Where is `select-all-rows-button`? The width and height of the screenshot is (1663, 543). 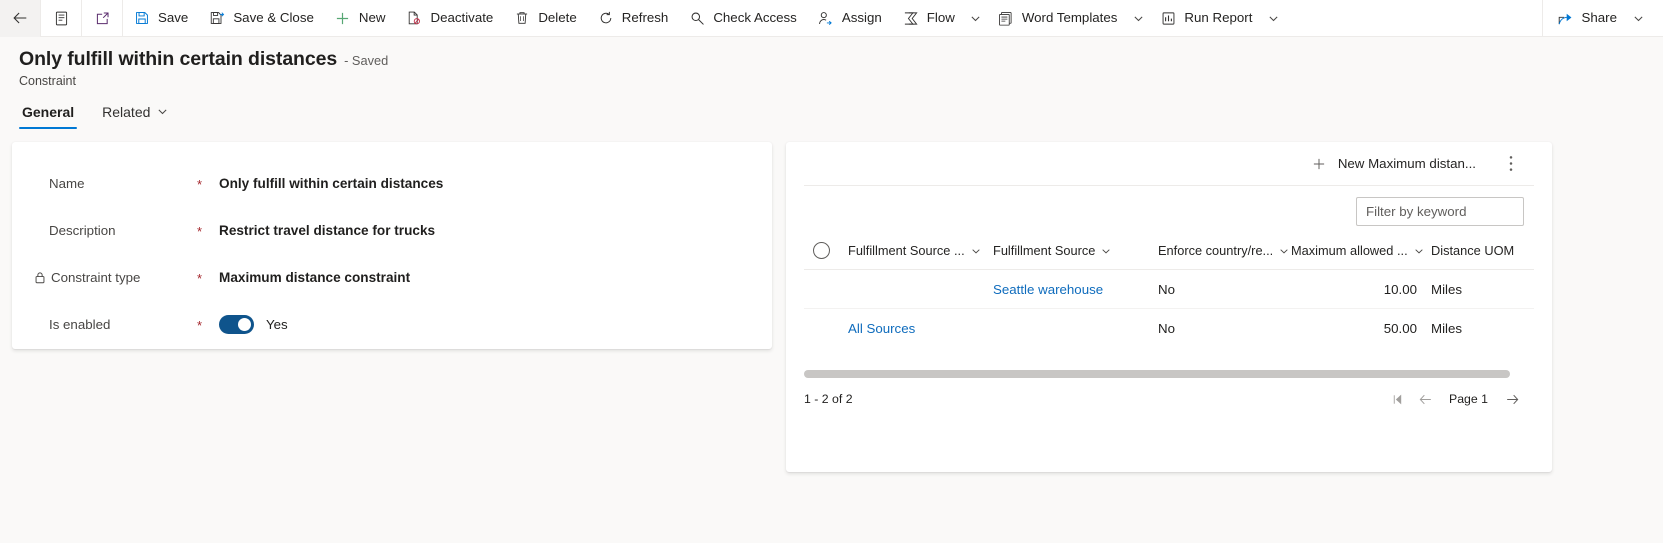
select-all-rows-button is located at coordinates (826, 250).